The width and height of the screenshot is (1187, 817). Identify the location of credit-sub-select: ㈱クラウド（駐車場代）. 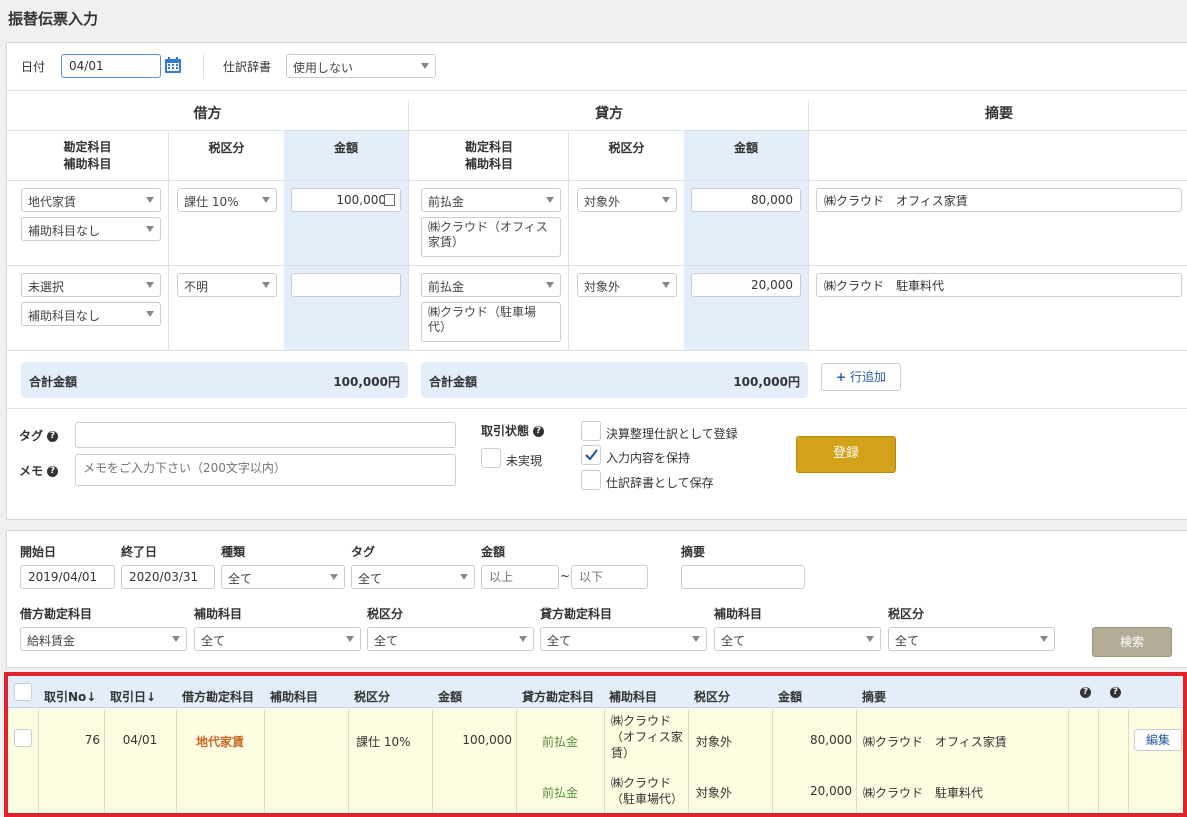
(491, 322).